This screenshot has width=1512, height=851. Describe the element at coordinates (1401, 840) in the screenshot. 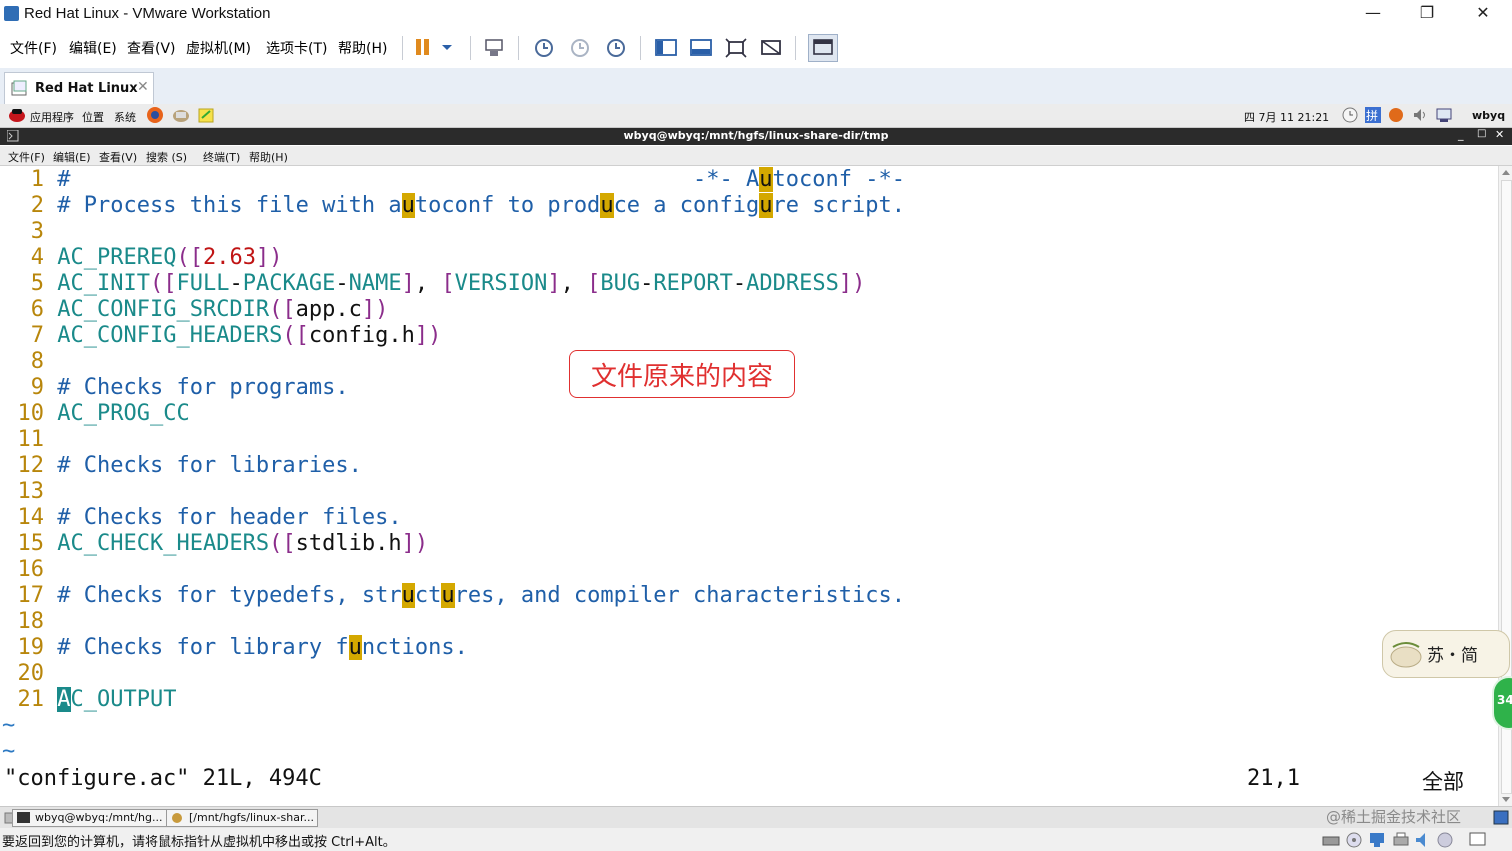

I see `printer-icon` at that location.